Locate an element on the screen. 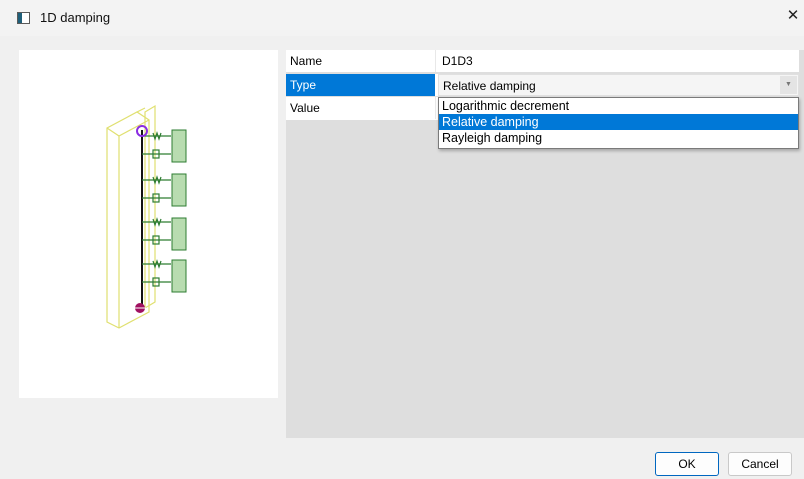 Image resolution: width=804 pixels, height=479 pixels. name-field: D1D3 is located at coordinates (618, 61).